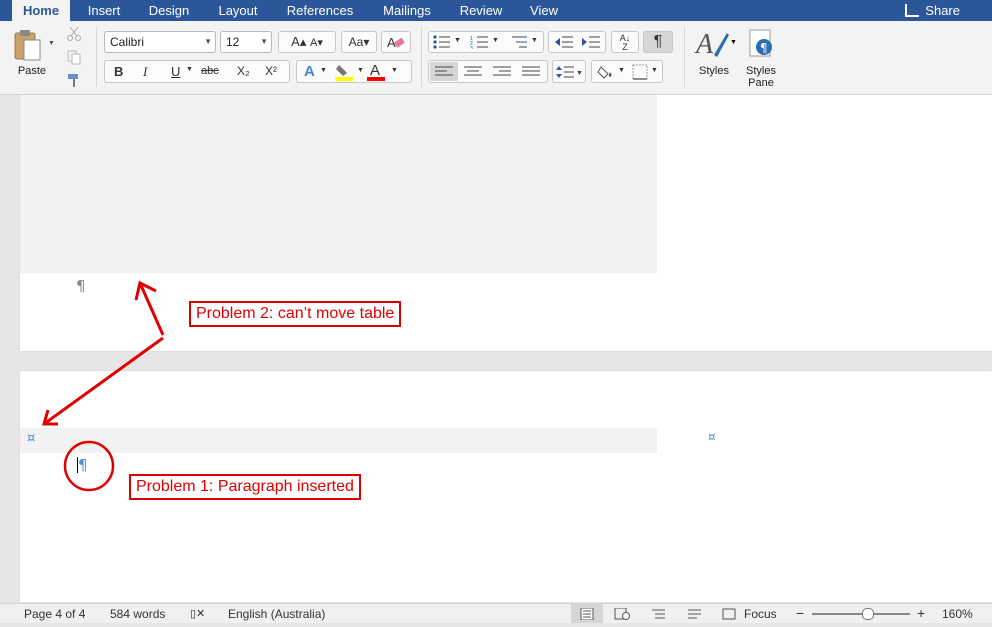 The width and height of the screenshot is (992, 627). Describe the element at coordinates (89, 466) in the screenshot. I see `problem1-circle` at that location.